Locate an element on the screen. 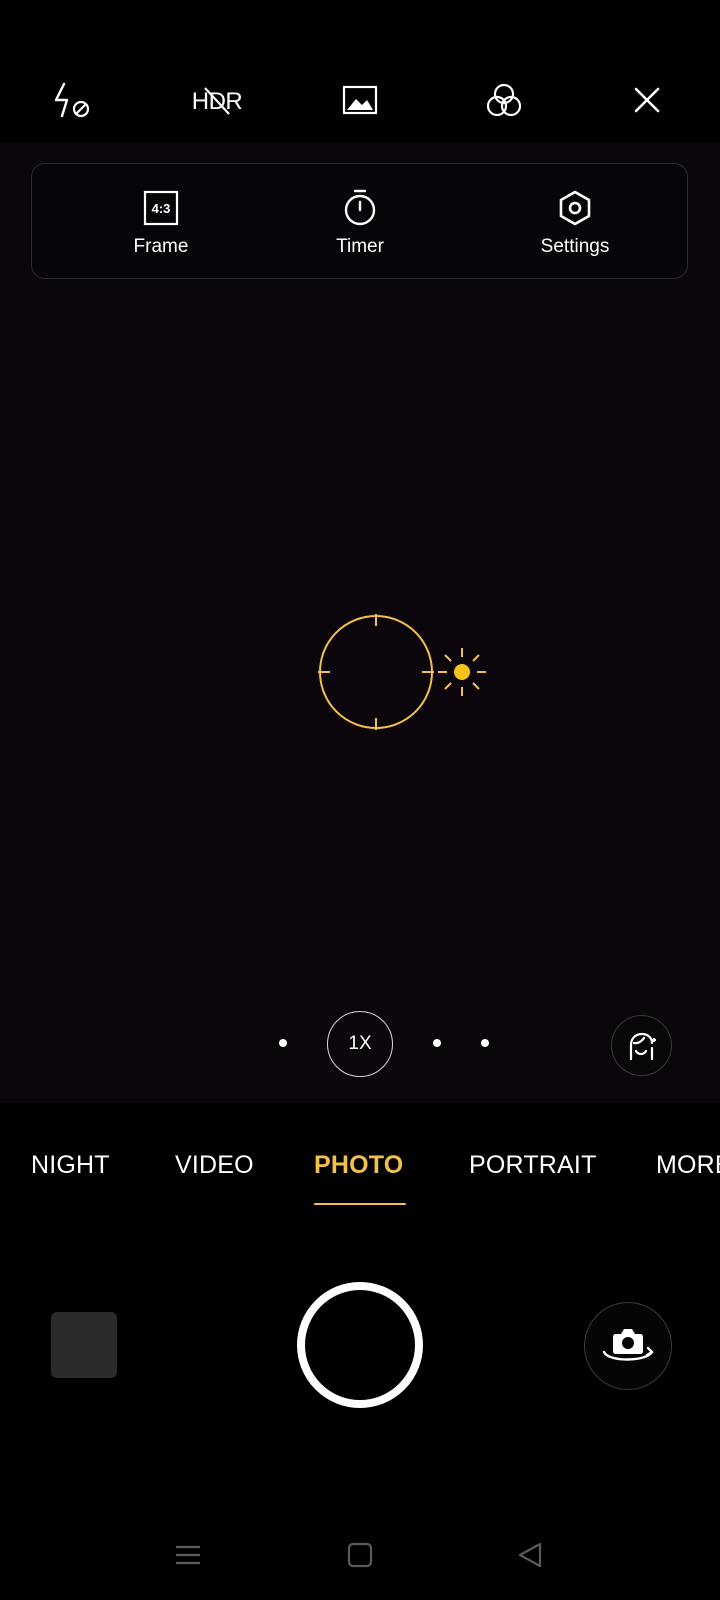 The width and height of the screenshot is (720, 1600). mode-photo: PHOTO is located at coordinates (358, 1165).